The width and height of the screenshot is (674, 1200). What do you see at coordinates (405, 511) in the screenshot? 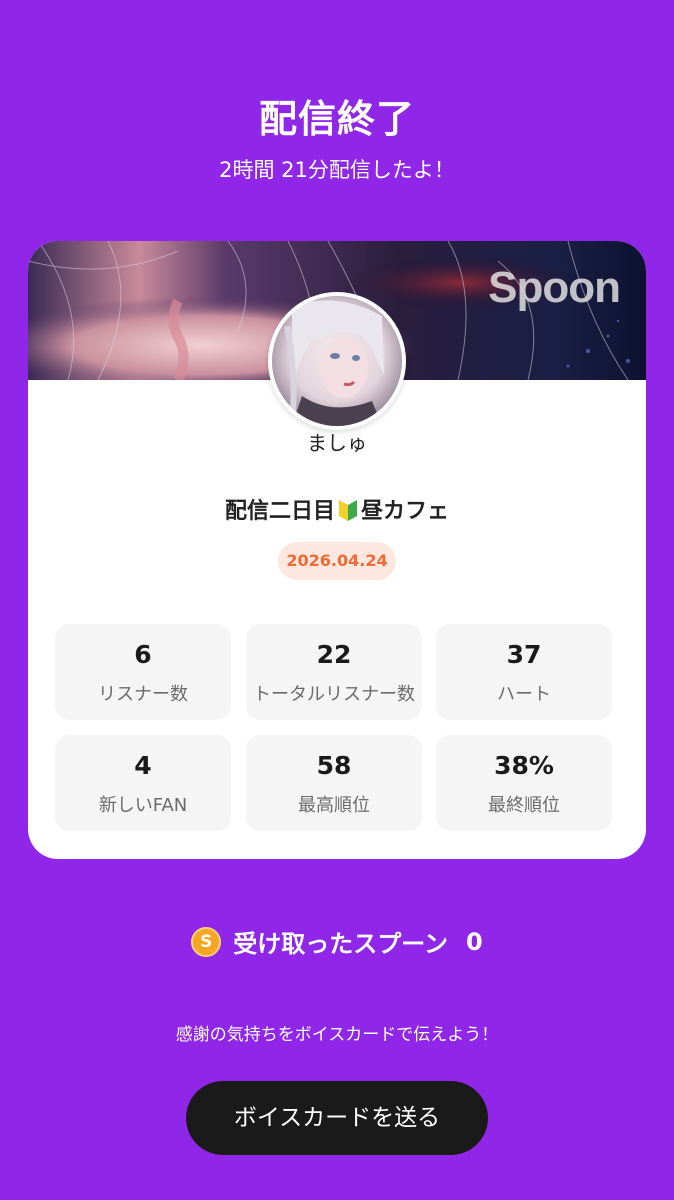
I see `broadcast-title-text-2: 昼カフェ` at bounding box center [405, 511].